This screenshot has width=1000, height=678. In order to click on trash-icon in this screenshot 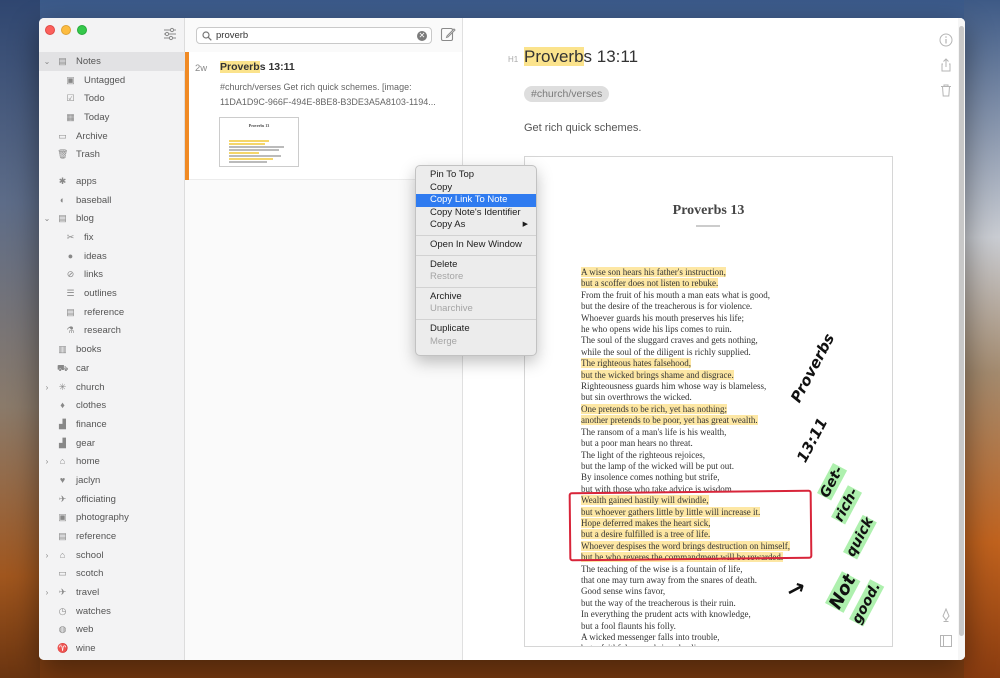, I will do `click(946, 90)`.